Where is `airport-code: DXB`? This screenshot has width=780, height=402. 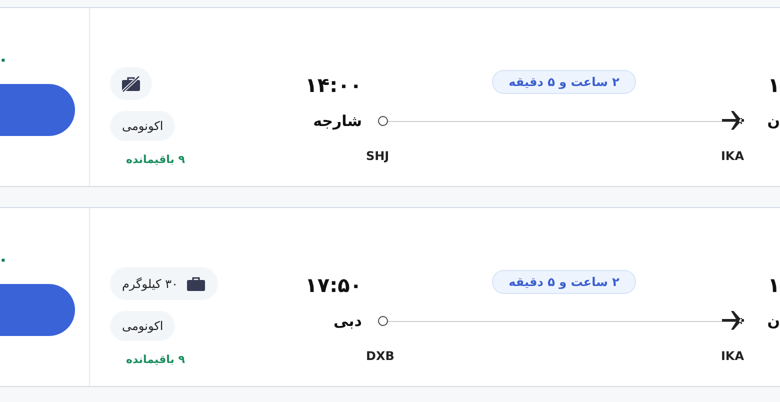
airport-code: DXB is located at coordinates (380, 356).